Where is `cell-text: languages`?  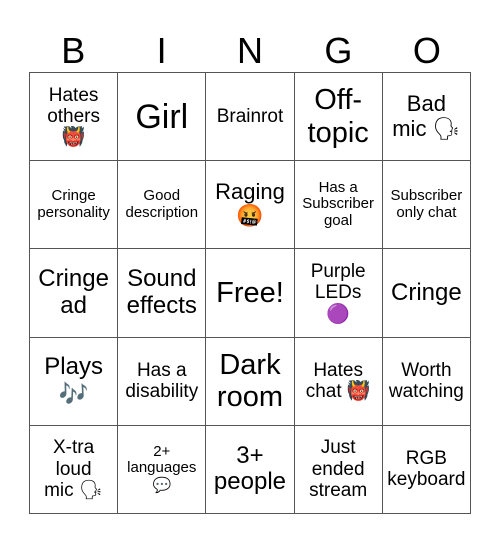
cell-text: languages is located at coordinates (162, 468).